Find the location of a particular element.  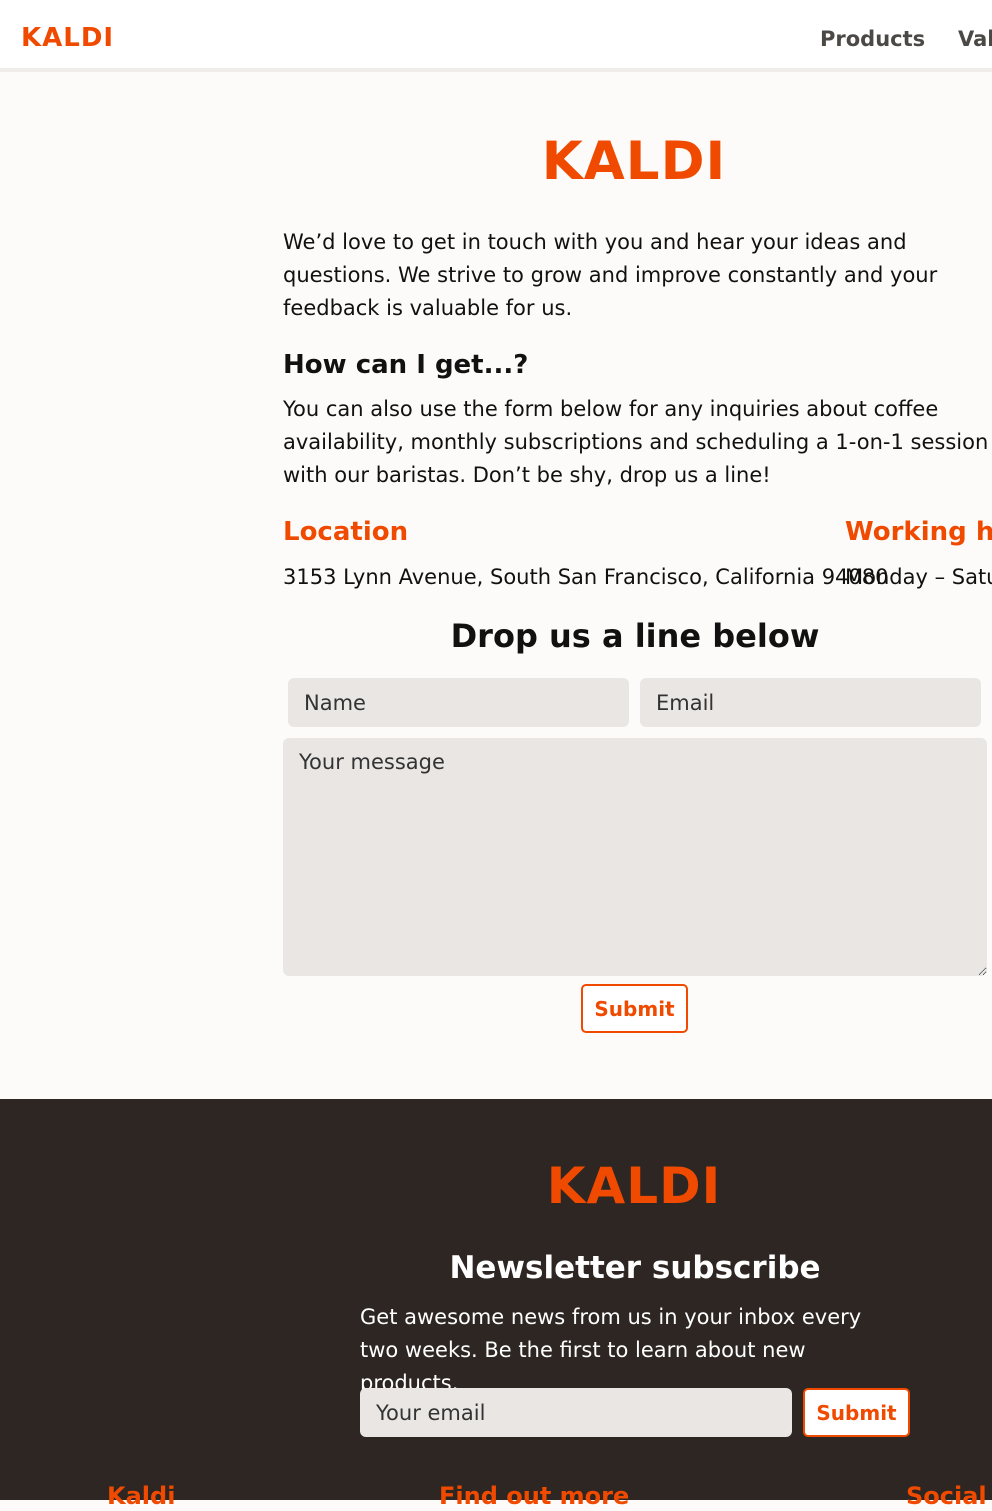

question-section: How can I get...? is located at coordinates (637, 365).